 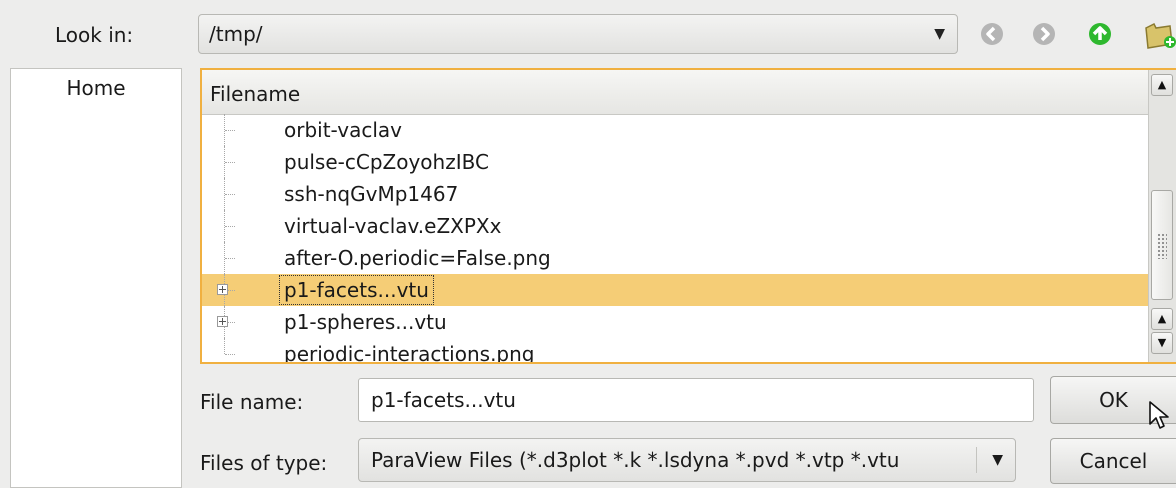 What do you see at coordinates (1162, 343) in the screenshot?
I see `scroll-down-icon: ▼` at bounding box center [1162, 343].